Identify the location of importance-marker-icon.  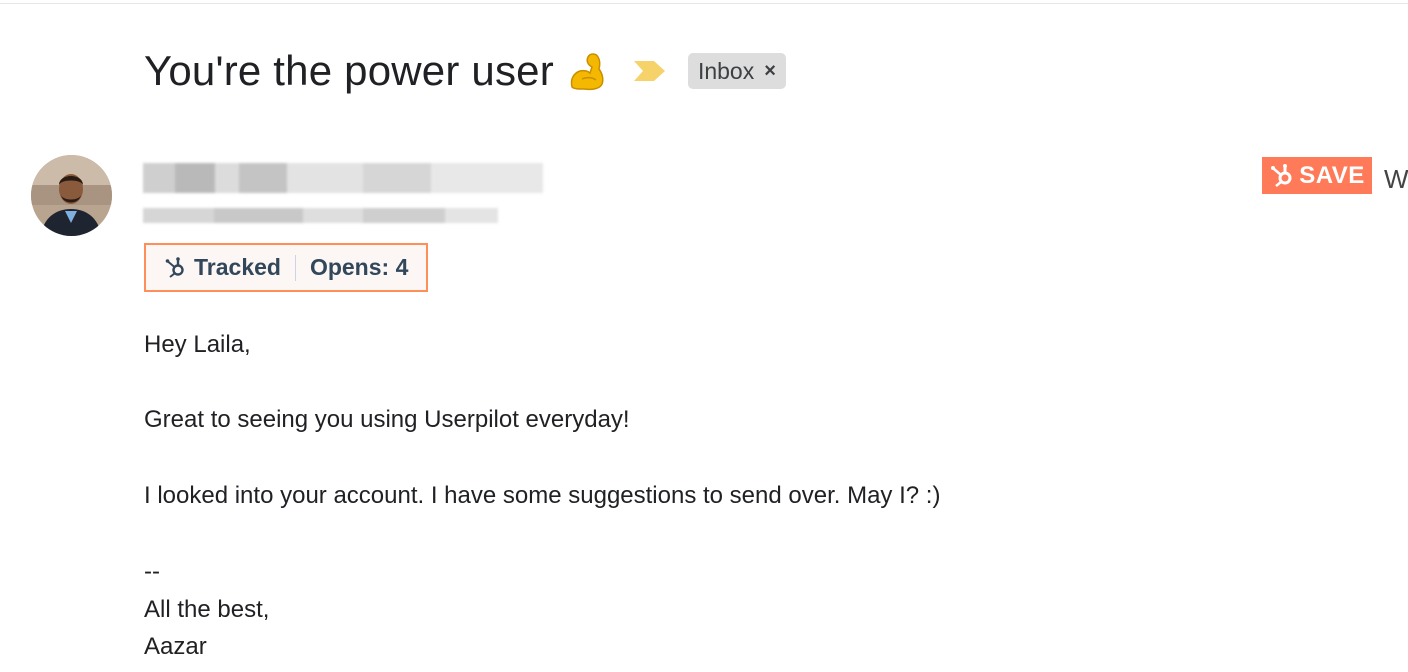
(650, 71).